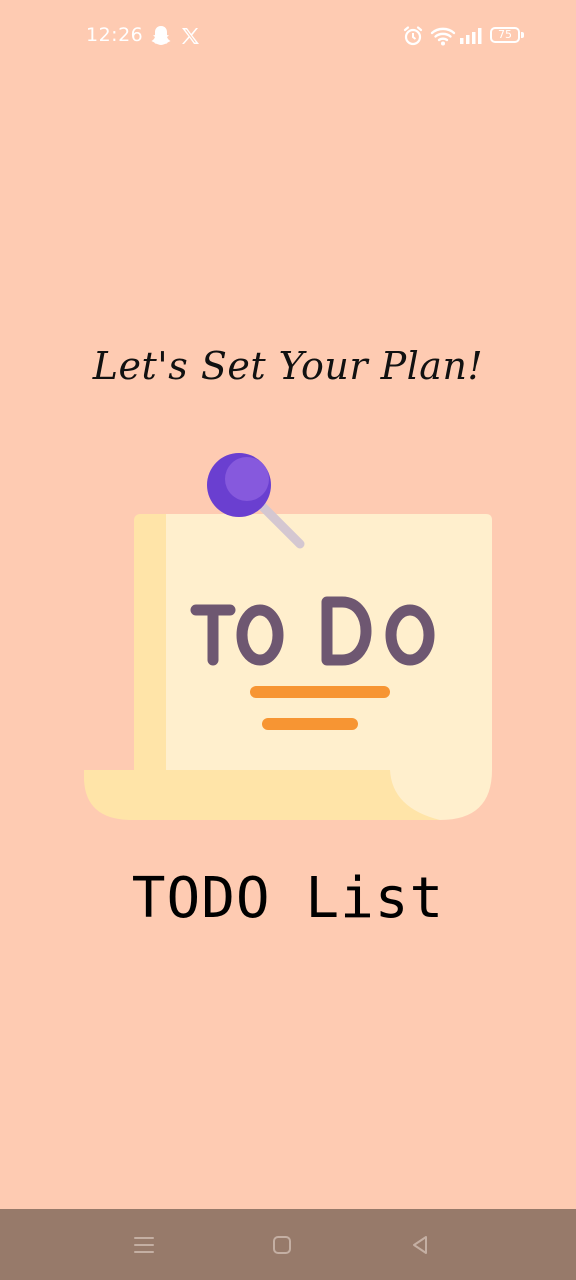  What do you see at coordinates (282, 1245) in the screenshot?
I see `home-square-icon` at bounding box center [282, 1245].